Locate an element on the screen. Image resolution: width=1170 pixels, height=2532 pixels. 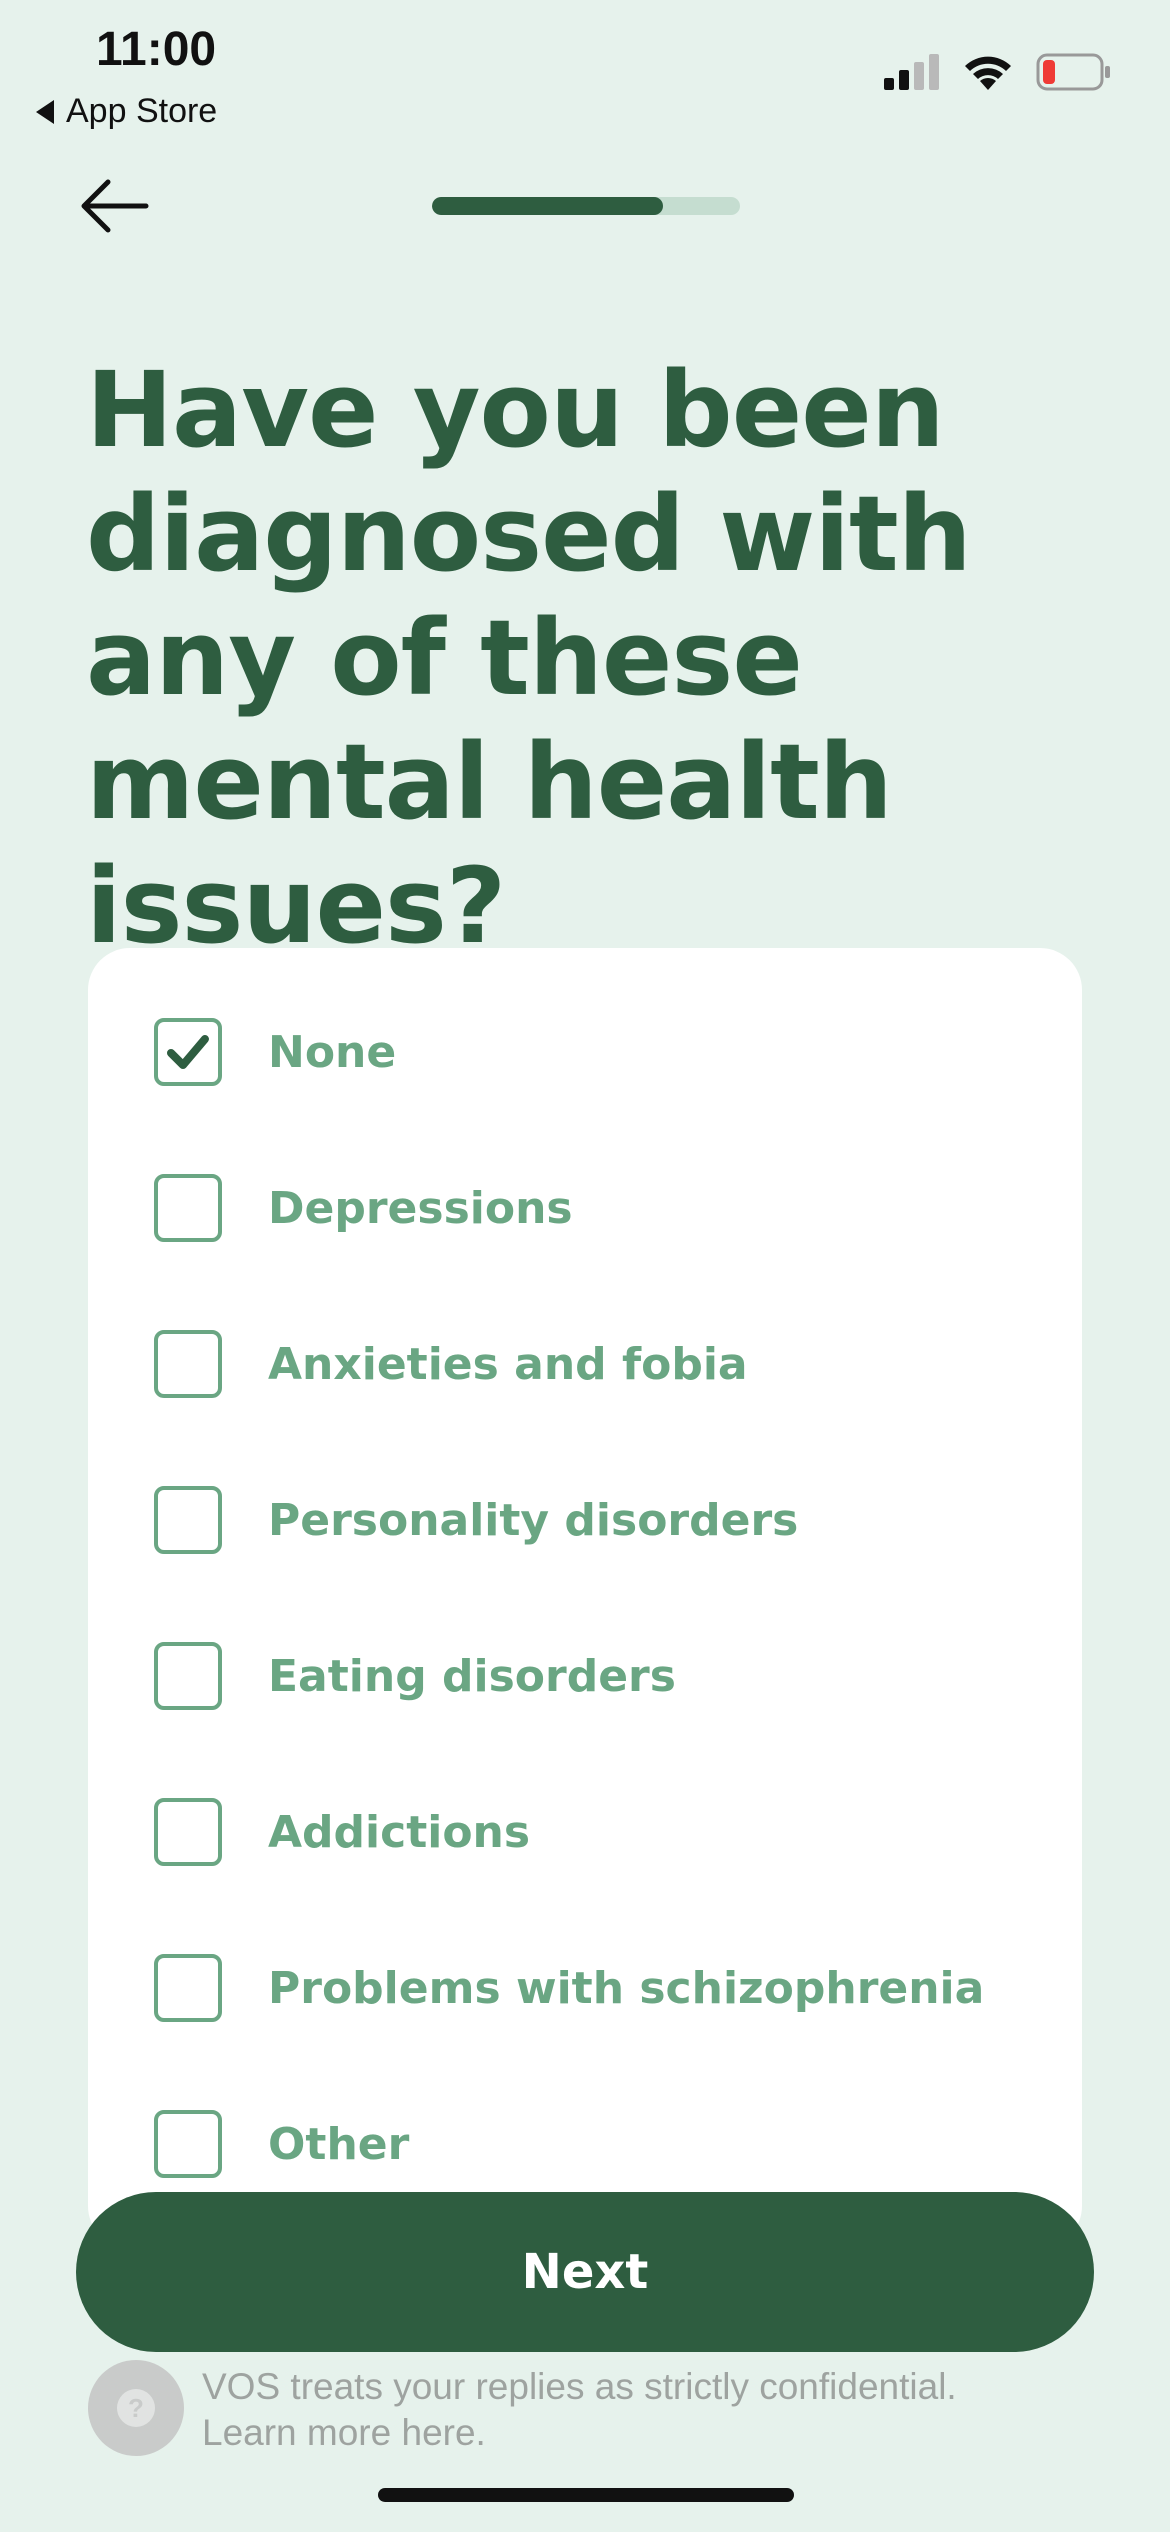
back-to-app-store: App Store is located at coordinates (126, 111).